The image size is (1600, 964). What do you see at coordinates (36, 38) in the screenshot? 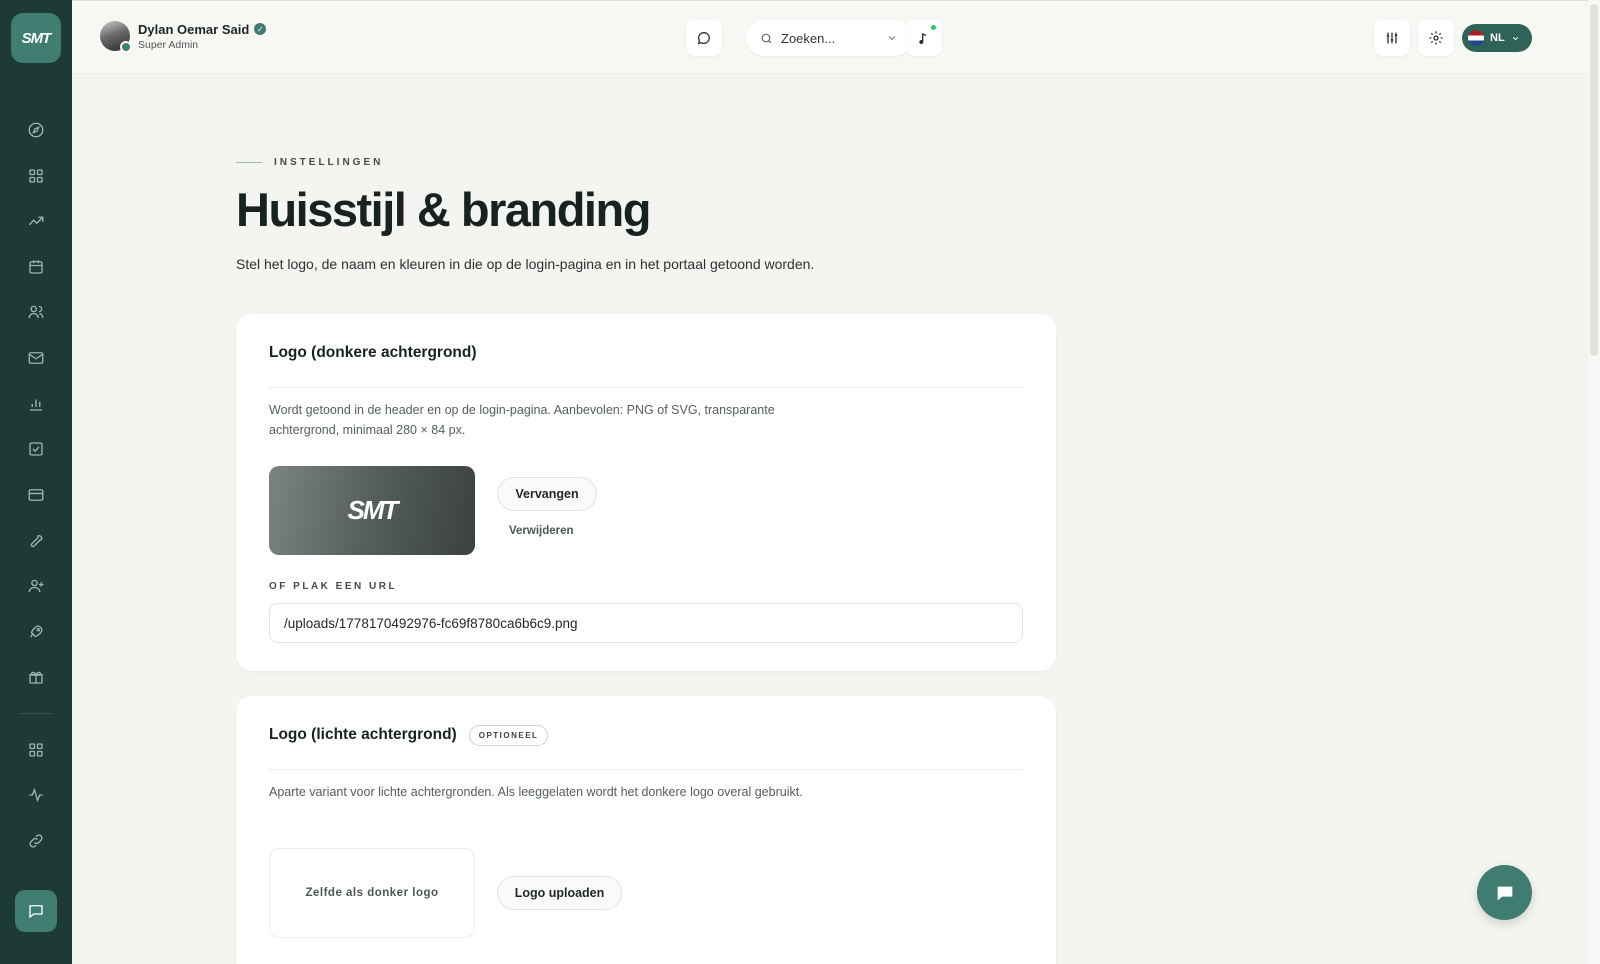
I see `brand-logo: SMT` at bounding box center [36, 38].